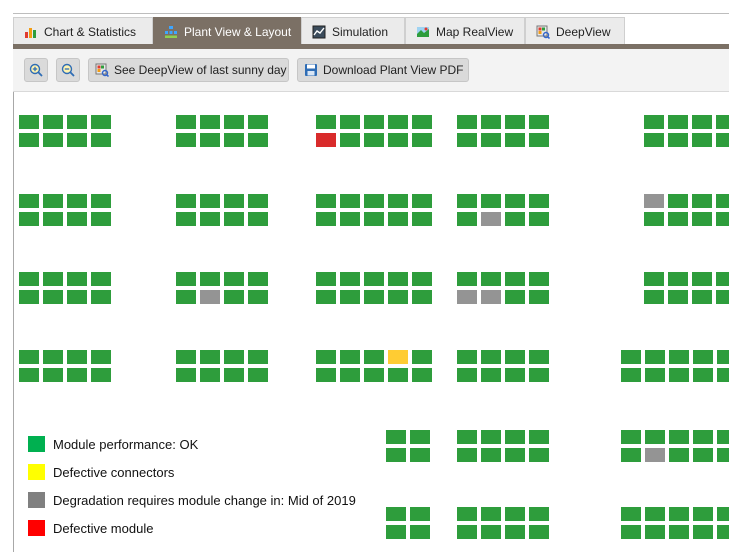  I want to click on tab-simulation: Simulation, so click(353, 31).